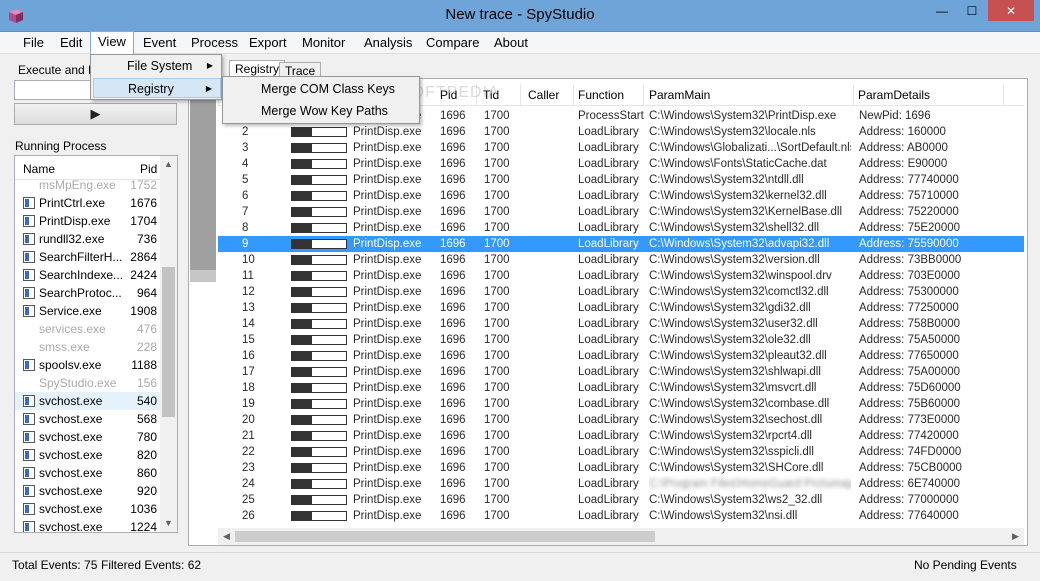 The width and height of the screenshot is (1040, 581). Describe the element at coordinates (55, 565) in the screenshot. I see `status-total-events: Total Events: 75` at that location.